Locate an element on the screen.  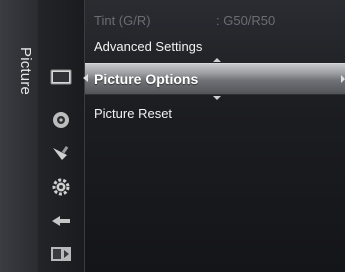
category-icon-column is located at coordinates (61, 136).